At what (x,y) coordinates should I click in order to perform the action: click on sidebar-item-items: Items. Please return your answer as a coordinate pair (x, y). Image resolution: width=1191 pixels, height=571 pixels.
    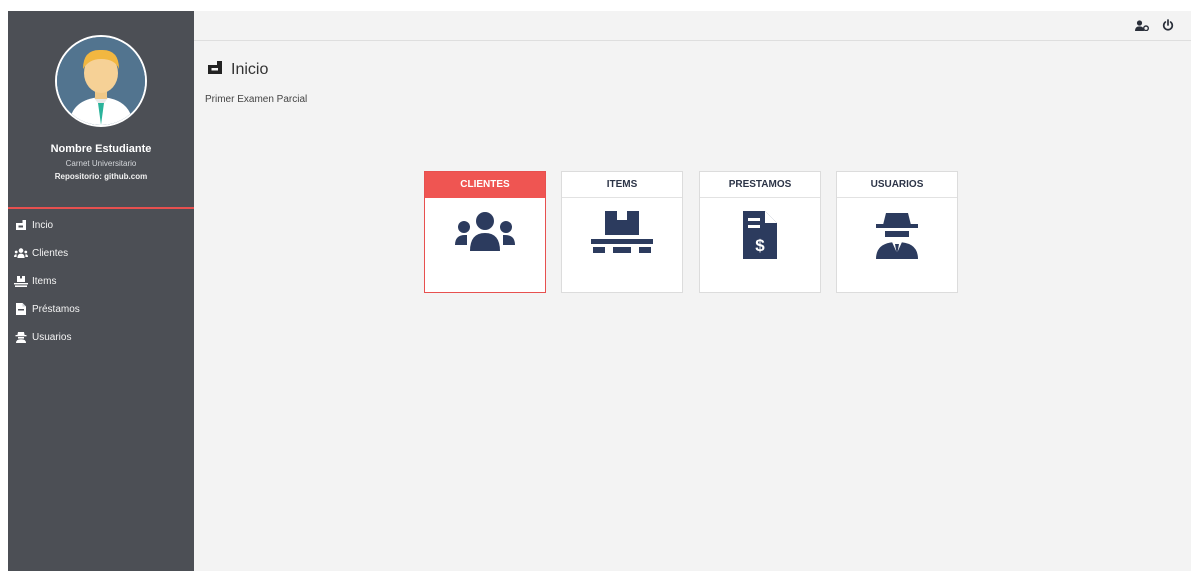
    Looking at the image, I should click on (101, 281).